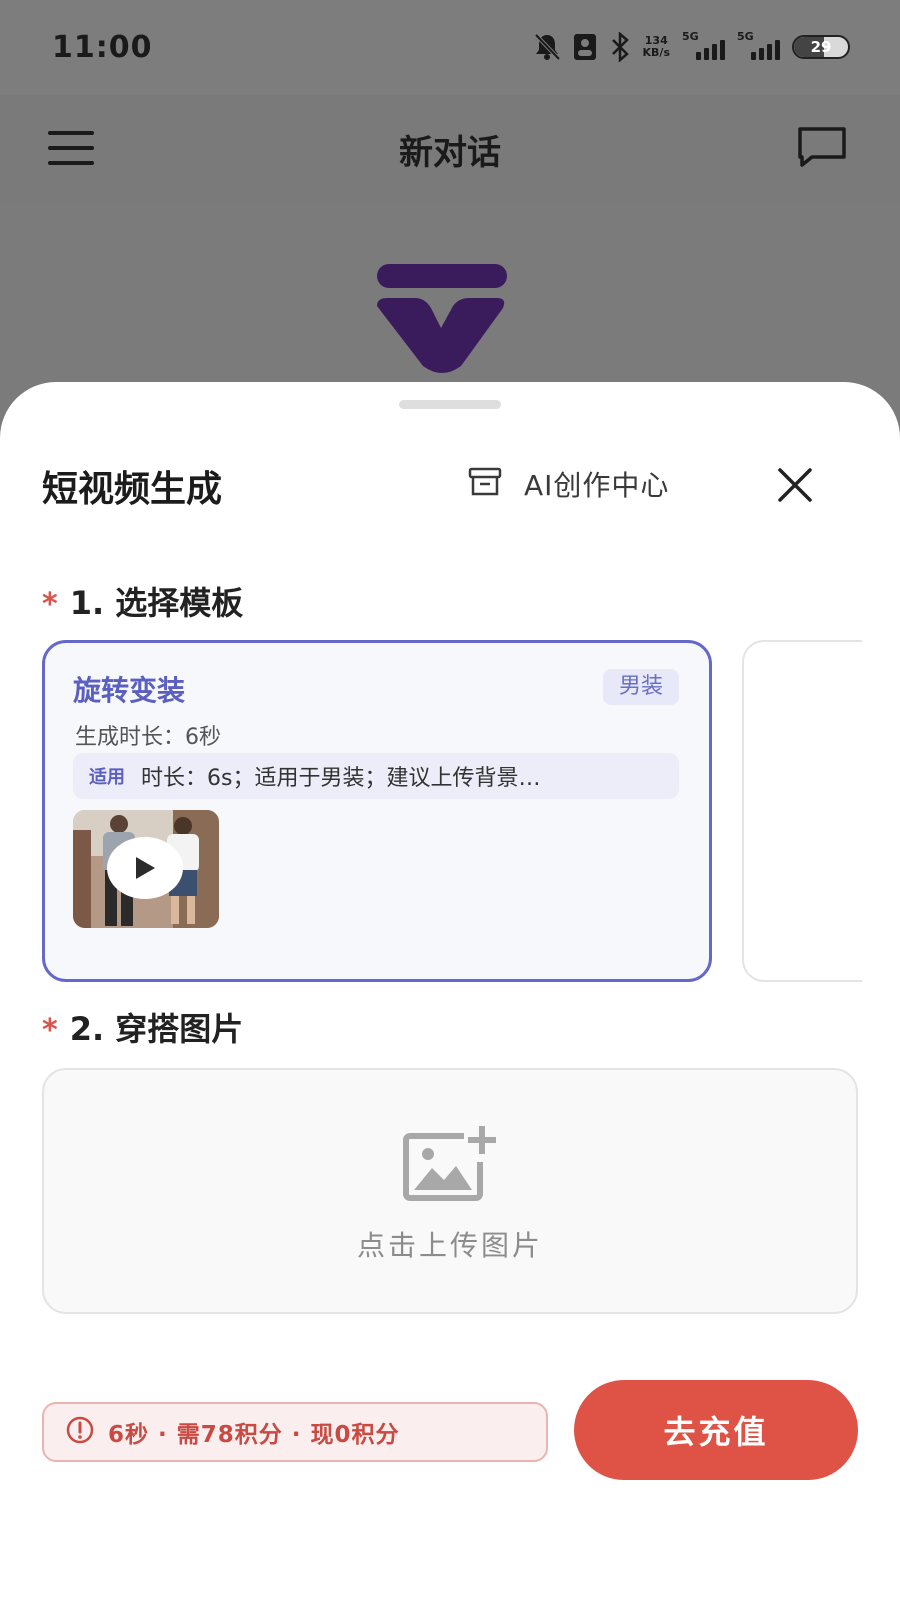 The image size is (900, 1600). What do you see at coordinates (102, 47) in the screenshot?
I see `status-time: 11:00` at bounding box center [102, 47].